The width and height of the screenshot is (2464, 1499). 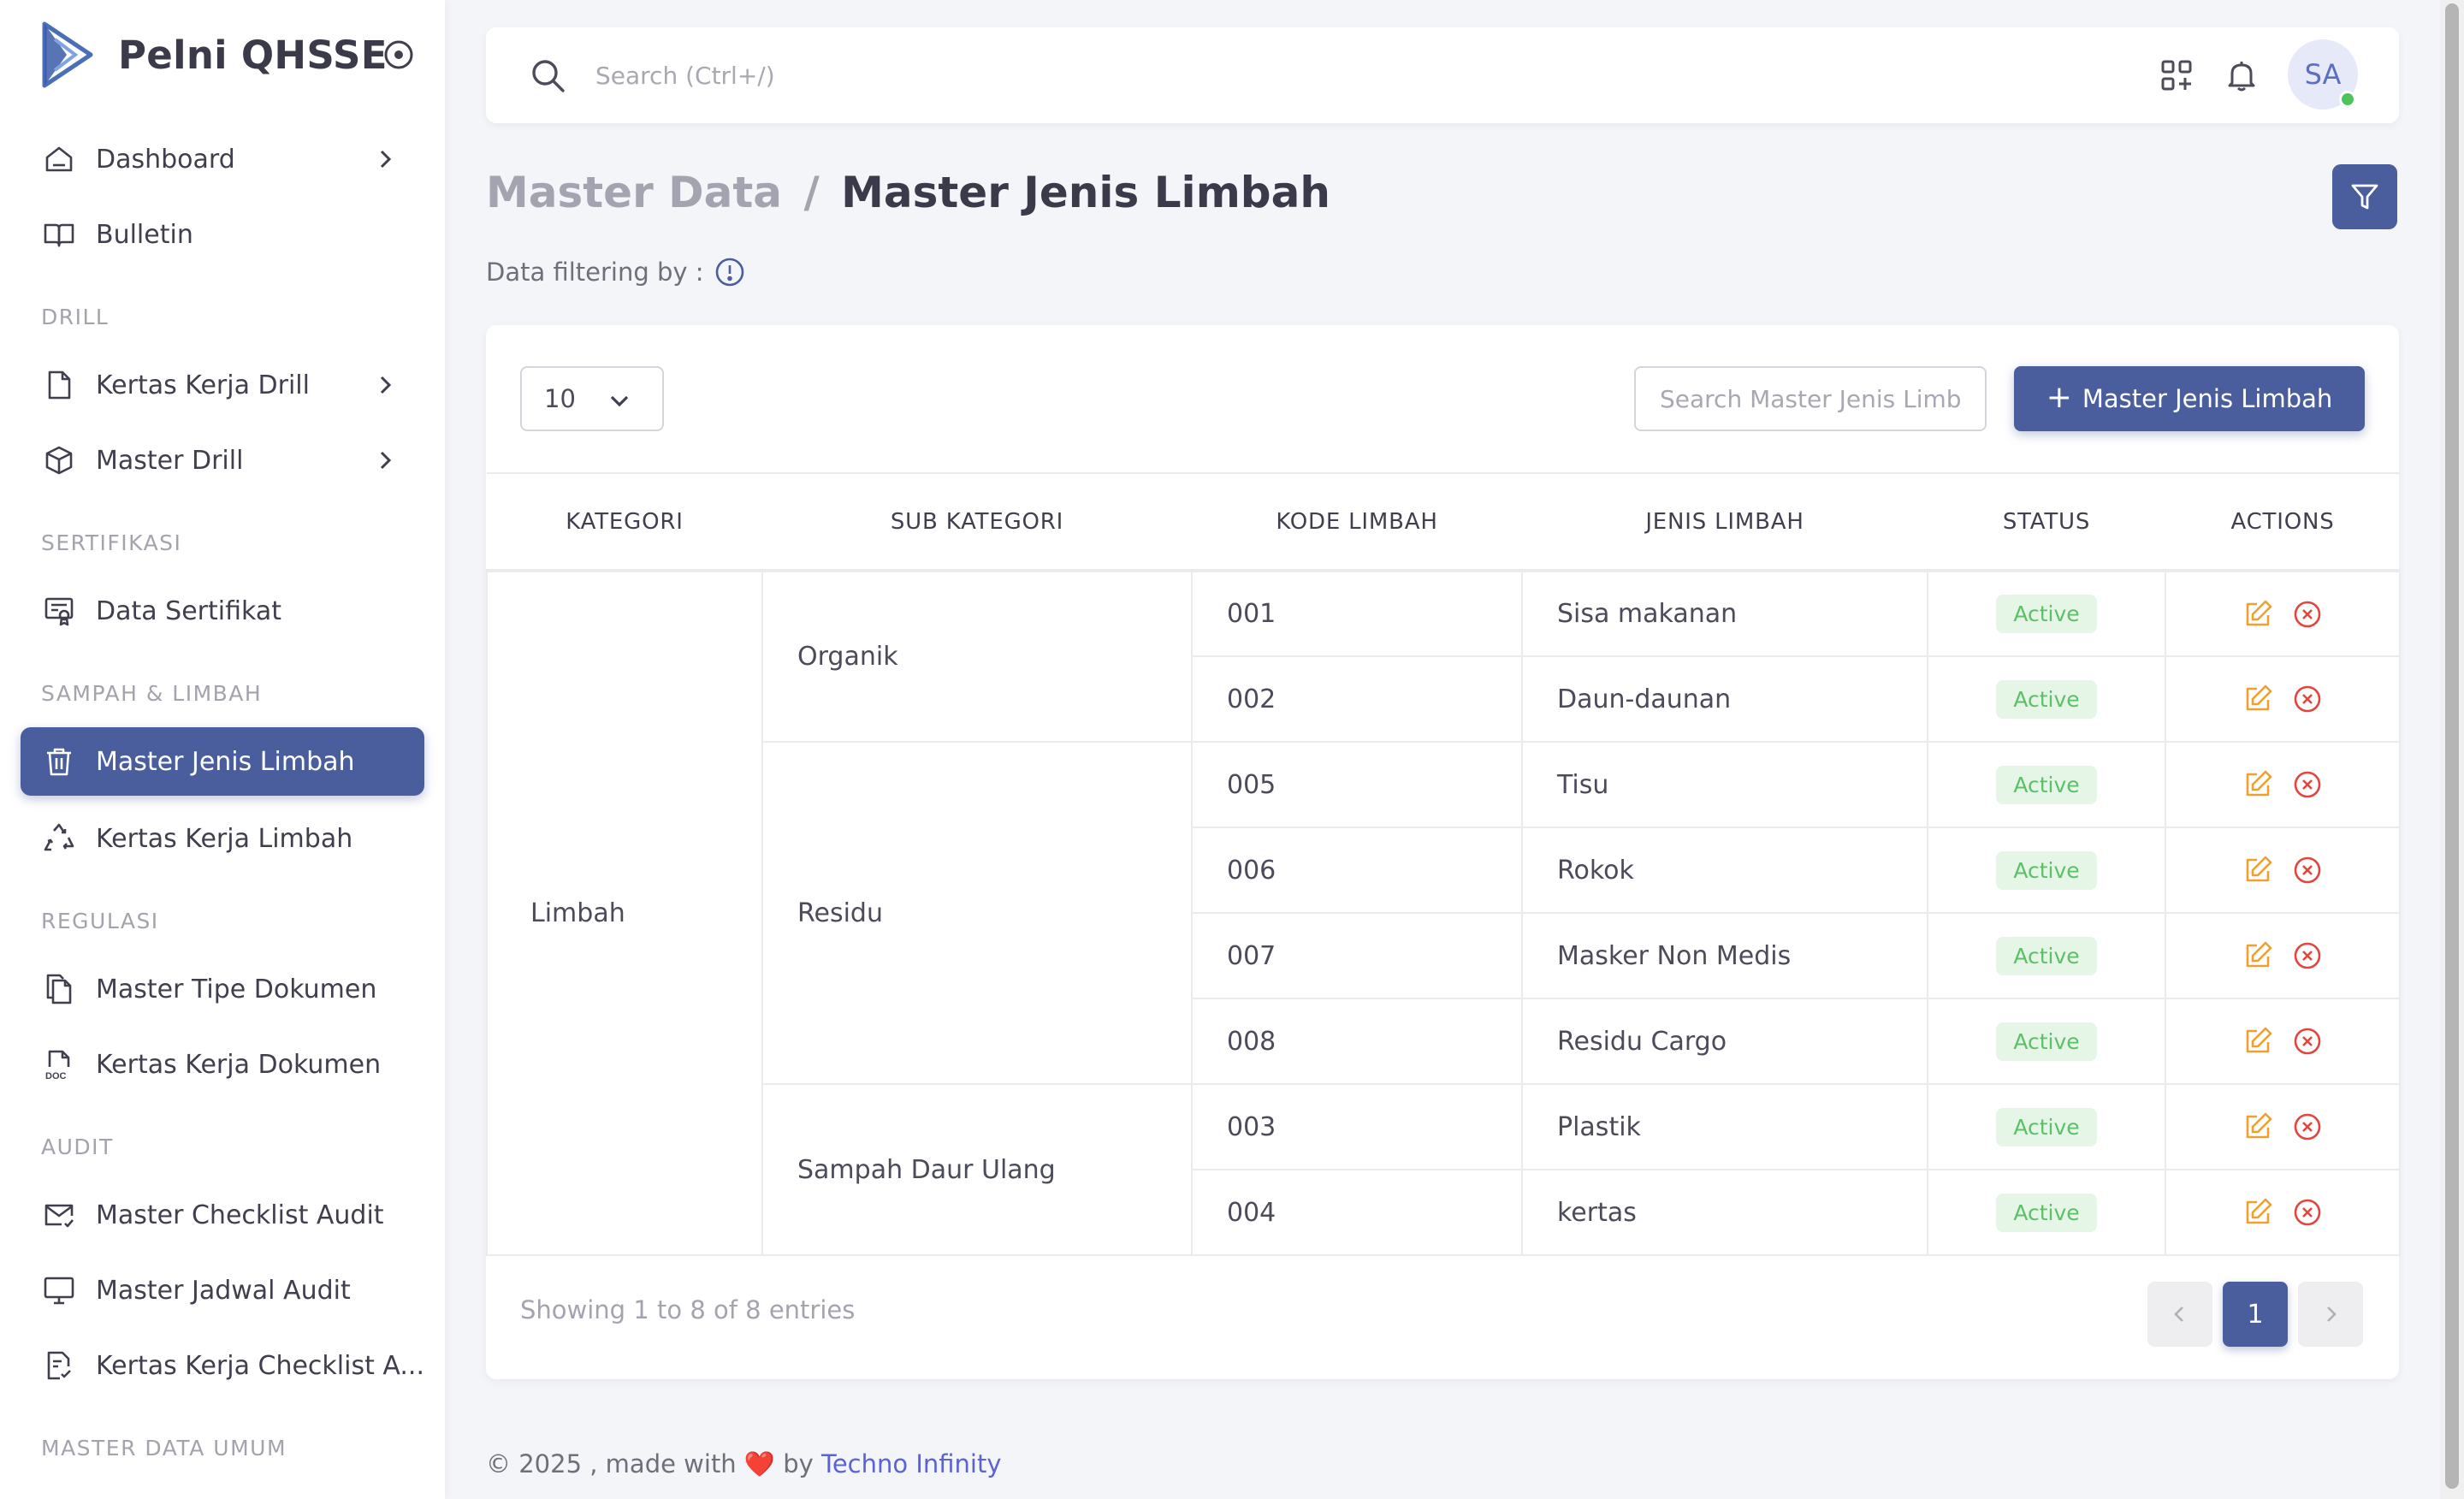 What do you see at coordinates (1724, 1212) in the screenshot?
I see `cell-jenis: kertas` at bounding box center [1724, 1212].